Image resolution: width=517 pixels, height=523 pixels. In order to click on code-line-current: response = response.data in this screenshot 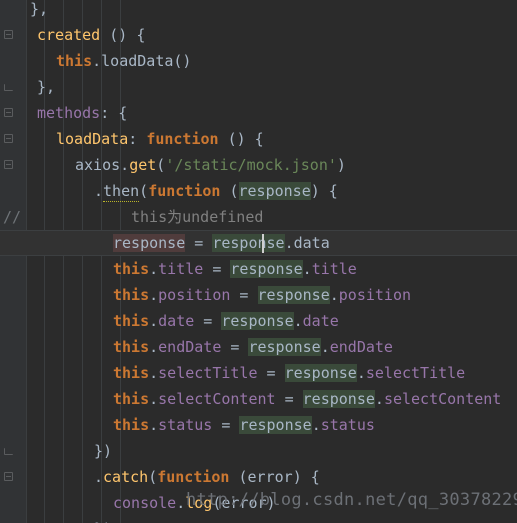, I will do `click(258, 243)`.